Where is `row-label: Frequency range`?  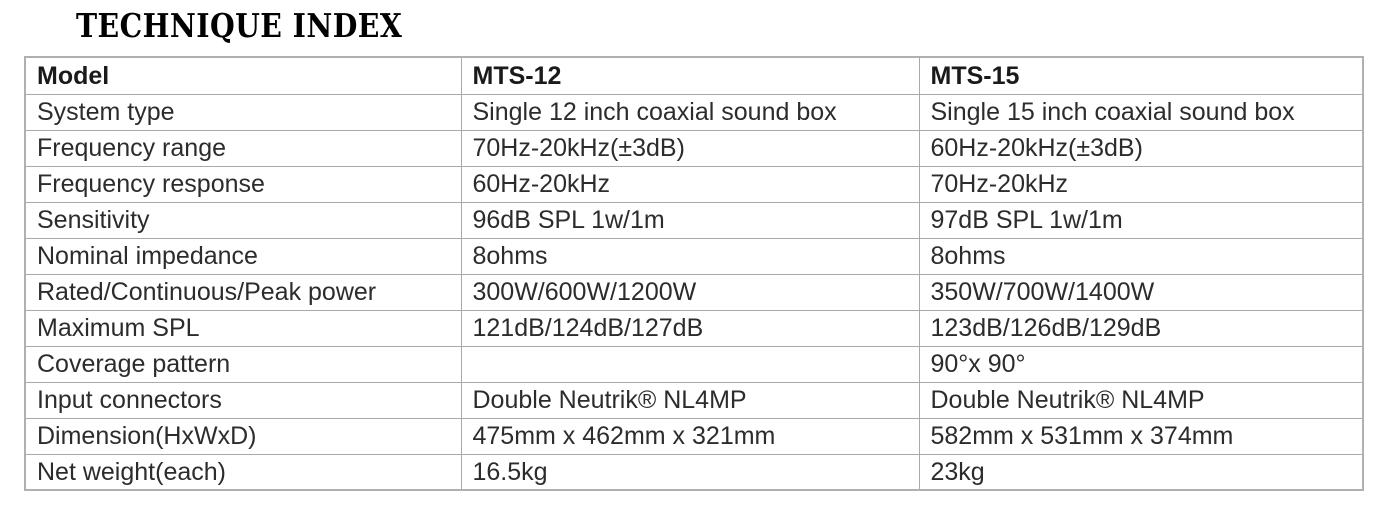 row-label: Frequency range is located at coordinates (243, 148).